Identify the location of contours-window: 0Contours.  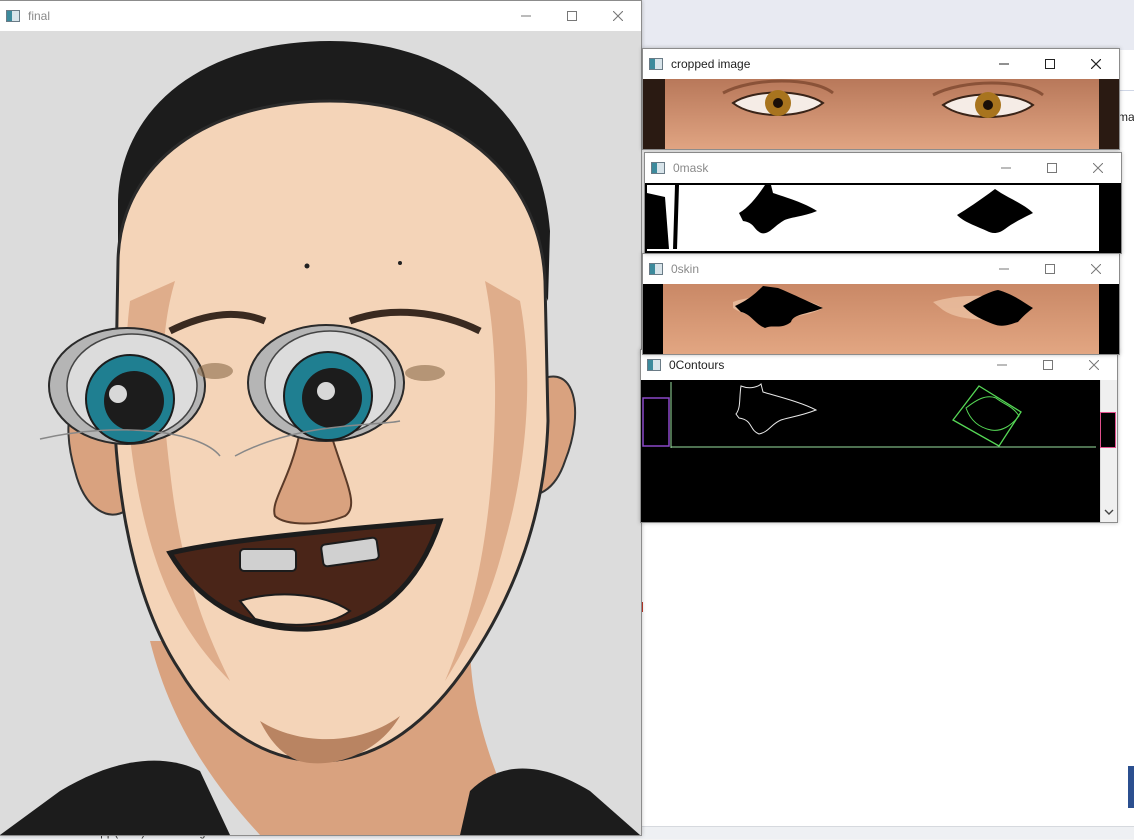
(879, 436).